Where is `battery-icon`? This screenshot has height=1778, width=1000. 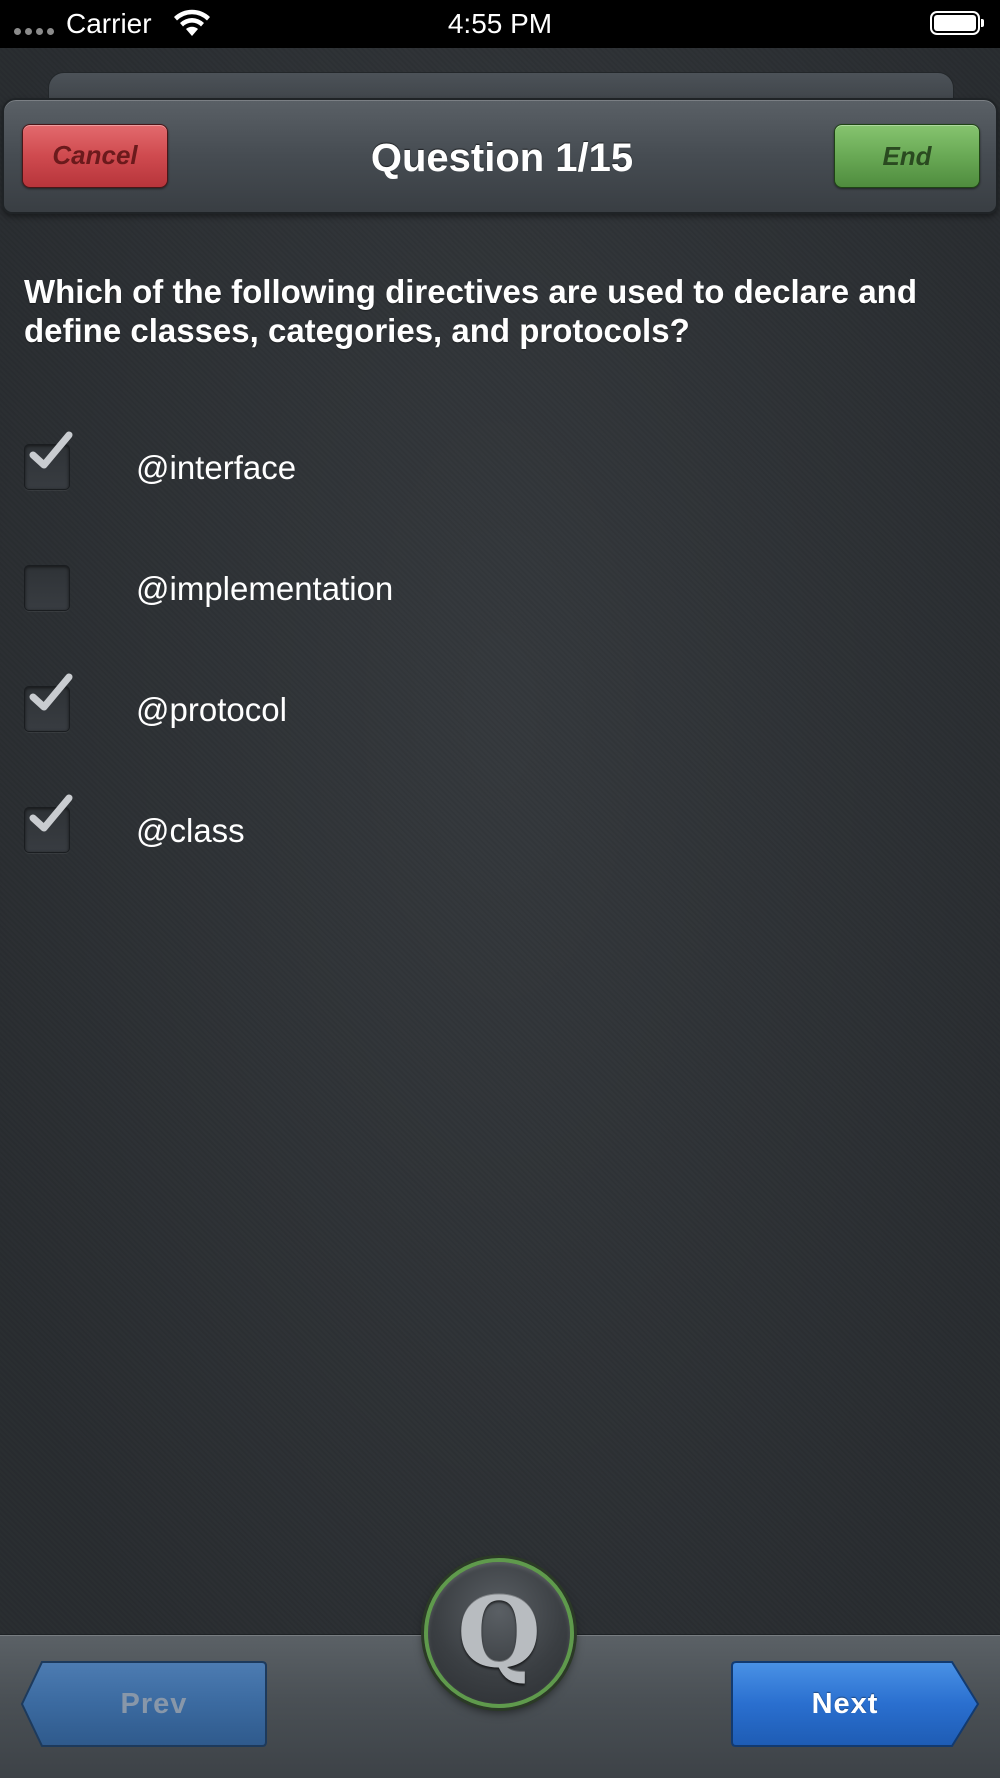 battery-icon is located at coordinates (957, 23).